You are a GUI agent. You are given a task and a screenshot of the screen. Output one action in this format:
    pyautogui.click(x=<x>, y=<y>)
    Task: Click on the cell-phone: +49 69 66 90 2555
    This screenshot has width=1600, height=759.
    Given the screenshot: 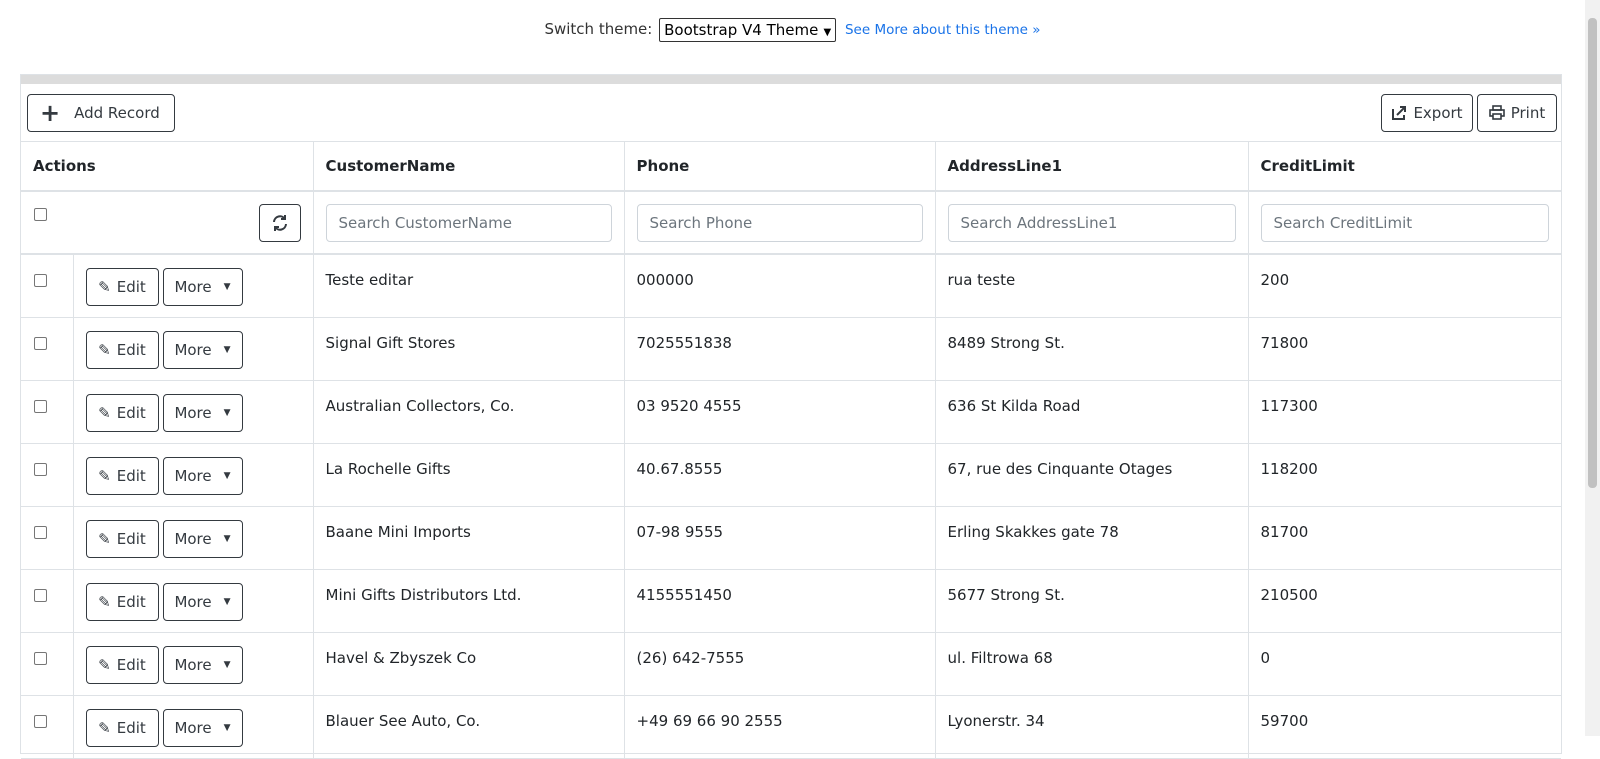 What is the action you would take?
    pyautogui.click(x=780, y=727)
    